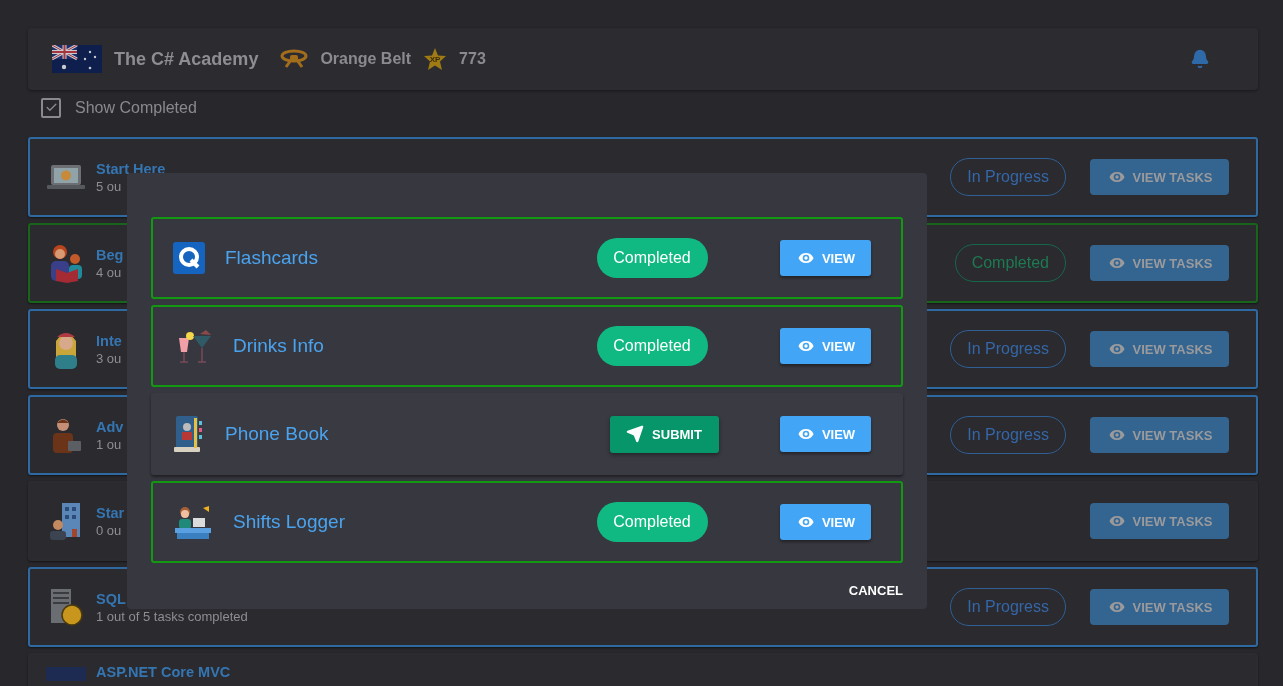 This screenshot has height=686, width=1283. Describe the element at coordinates (472, 59) in the screenshot. I see `xp-points: 773` at that location.